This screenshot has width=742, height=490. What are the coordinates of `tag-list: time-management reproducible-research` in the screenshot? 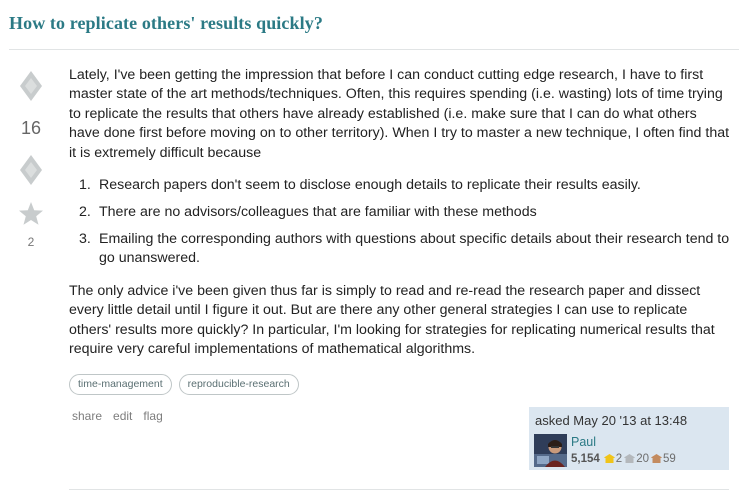 It's located at (184, 385).